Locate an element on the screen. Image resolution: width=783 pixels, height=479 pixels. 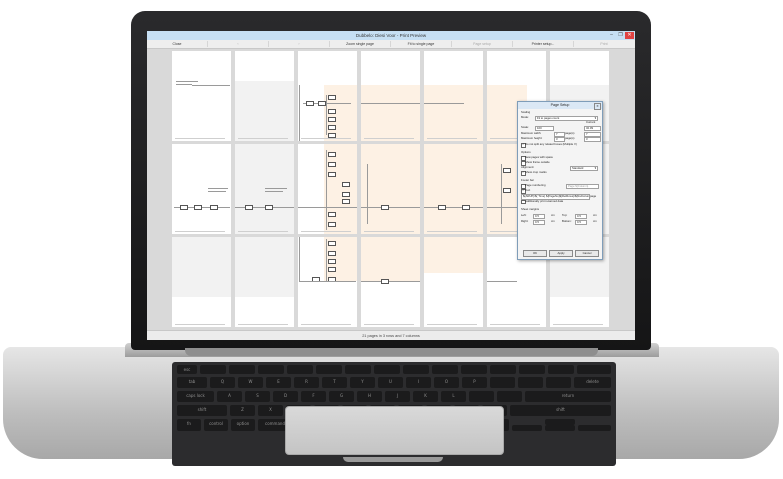
laptop-foot is located at coordinates (393, 459).